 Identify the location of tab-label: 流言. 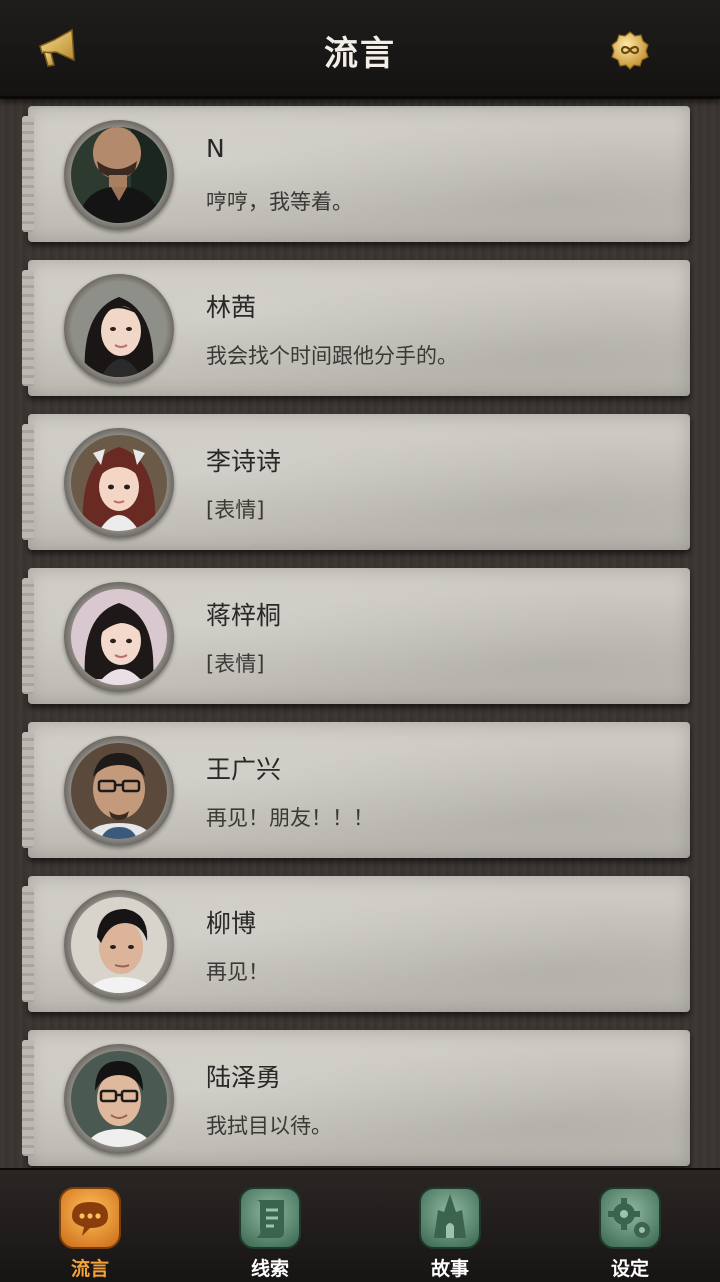
(89, 1269).